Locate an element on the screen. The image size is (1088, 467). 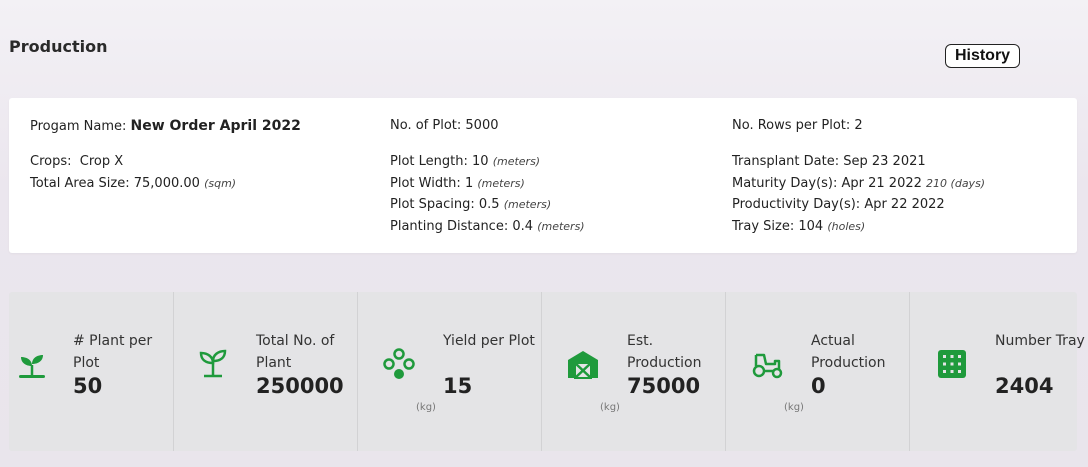
crops-row: Crops: Crop X is located at coordinates (76, 161).